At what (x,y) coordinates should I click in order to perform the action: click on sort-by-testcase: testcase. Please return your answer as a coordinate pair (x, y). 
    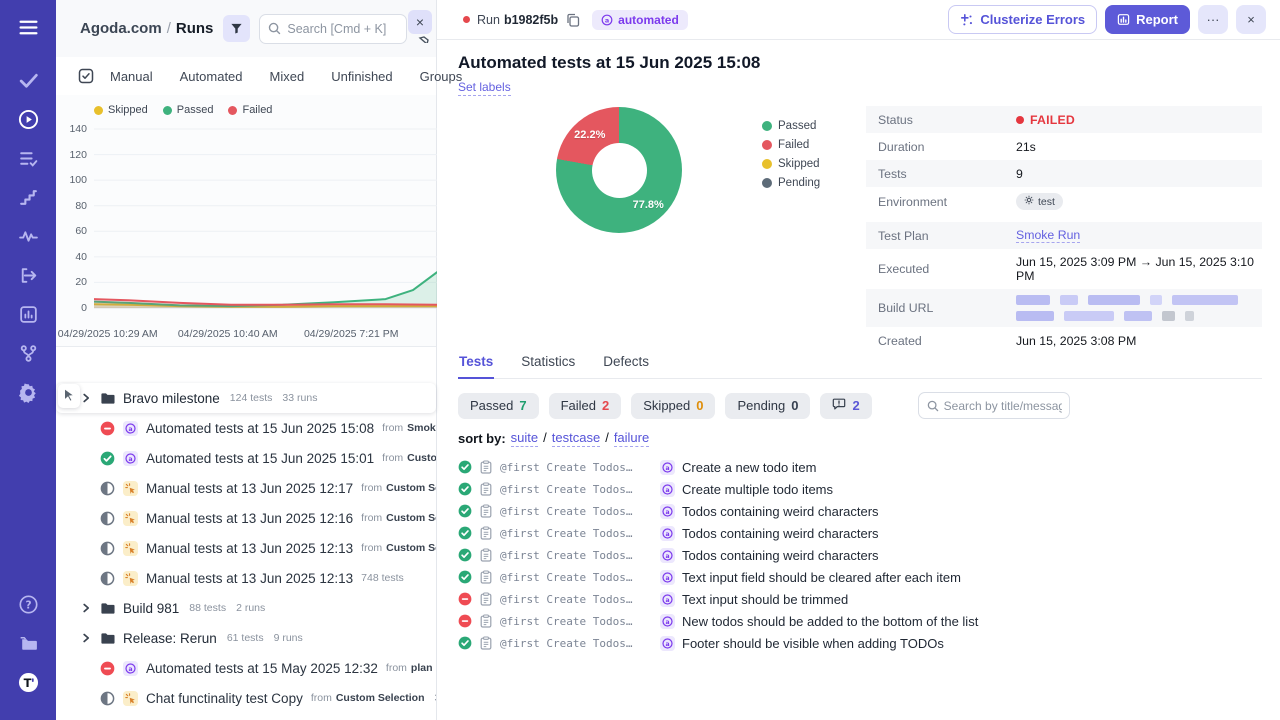
    Looking at the image, I should click on (576, 438).